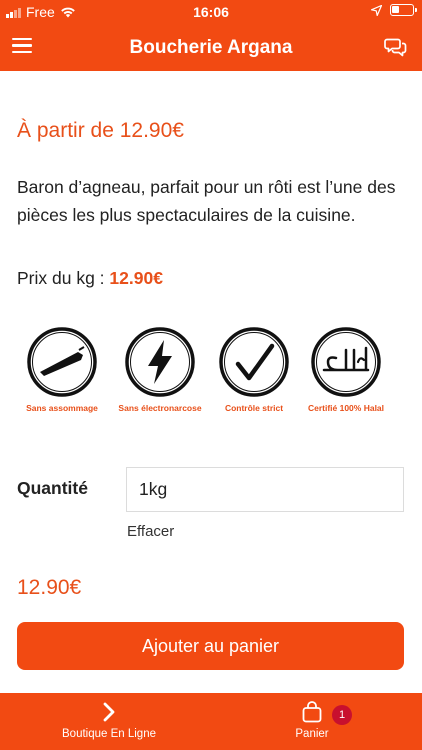 Image resolution: width=422 pixels, height=750 pixels. What do you see at coordinates (346, 362) in the screenshot?
I see `halal-arabic-icon` at bounding box center [346, 362].